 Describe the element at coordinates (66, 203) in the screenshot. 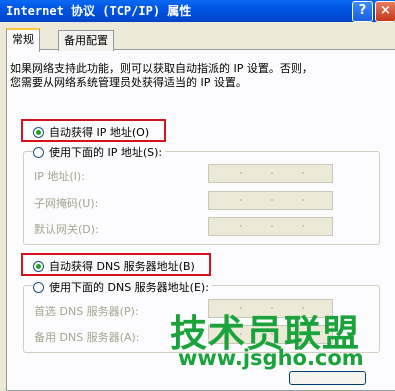

I see `subnet-mask-label: 子网掩码(U):` at that location.